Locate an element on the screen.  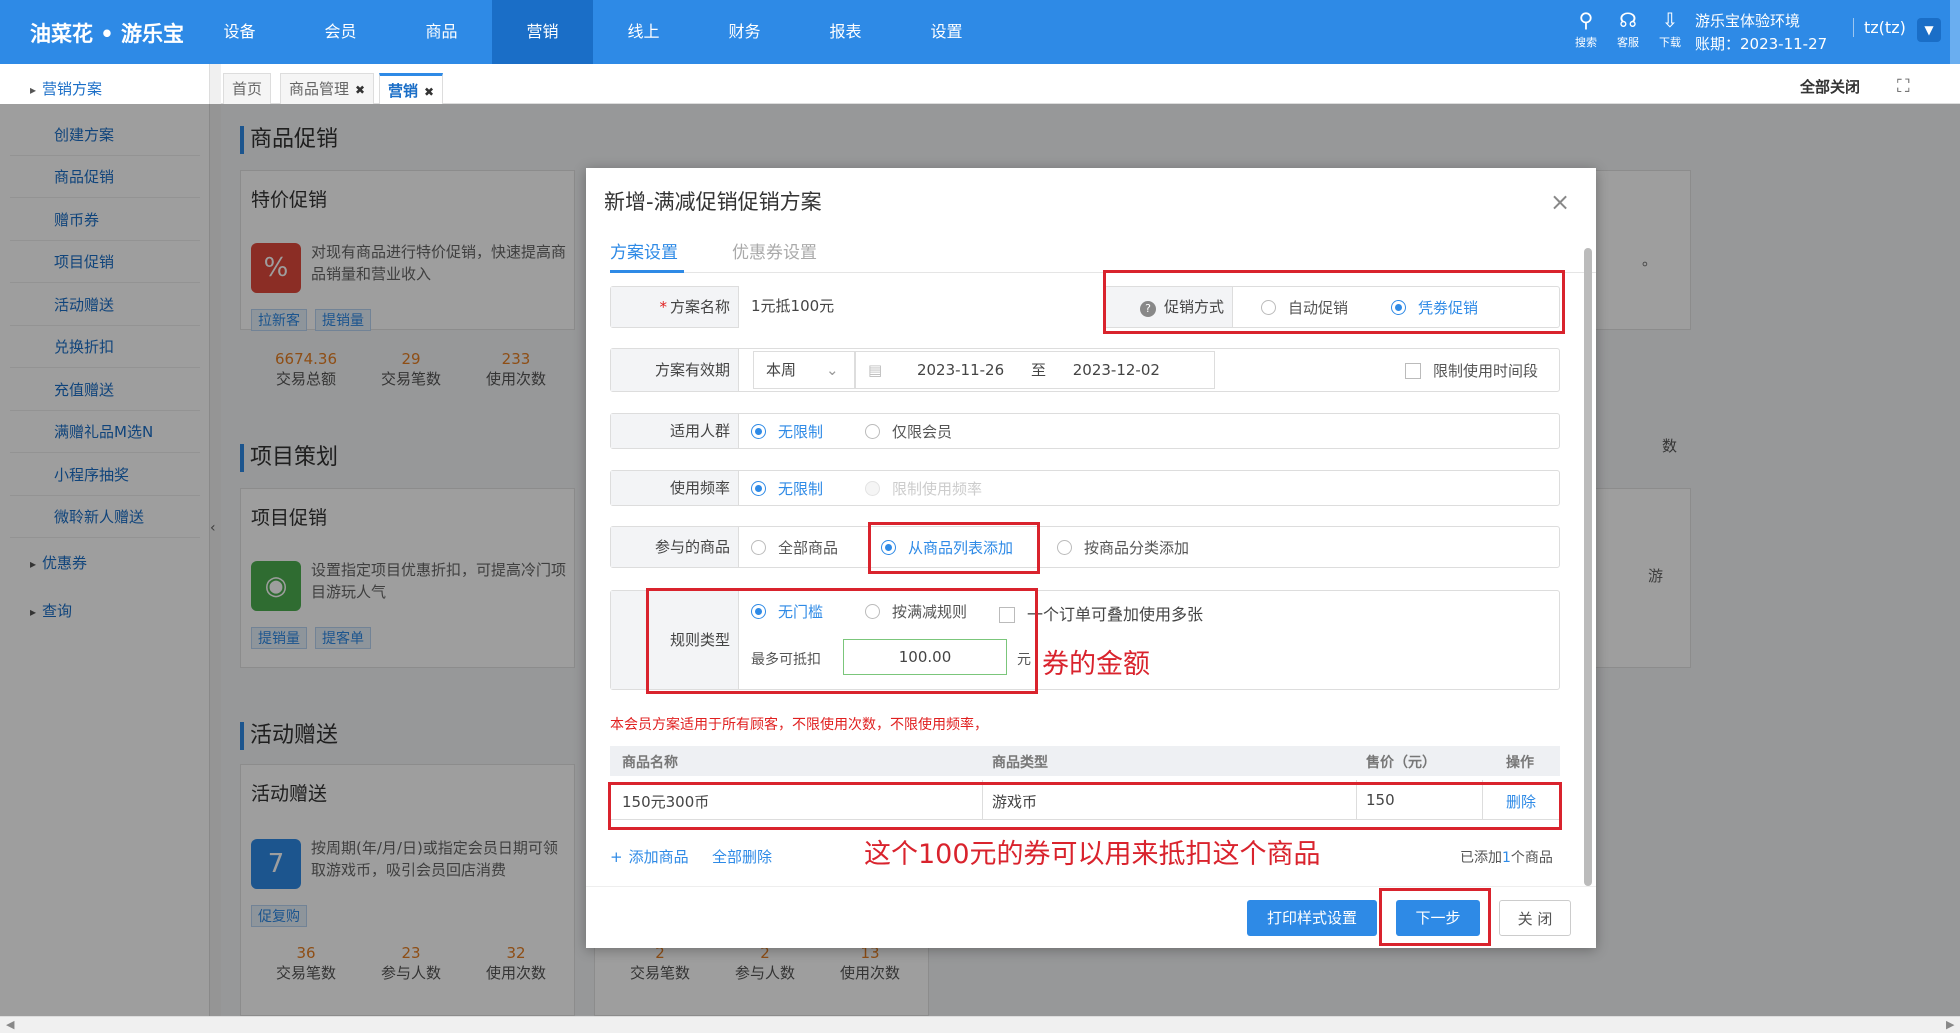
radio-limit-frequency: 限制使用频率 is located at coordinates (923, 488).